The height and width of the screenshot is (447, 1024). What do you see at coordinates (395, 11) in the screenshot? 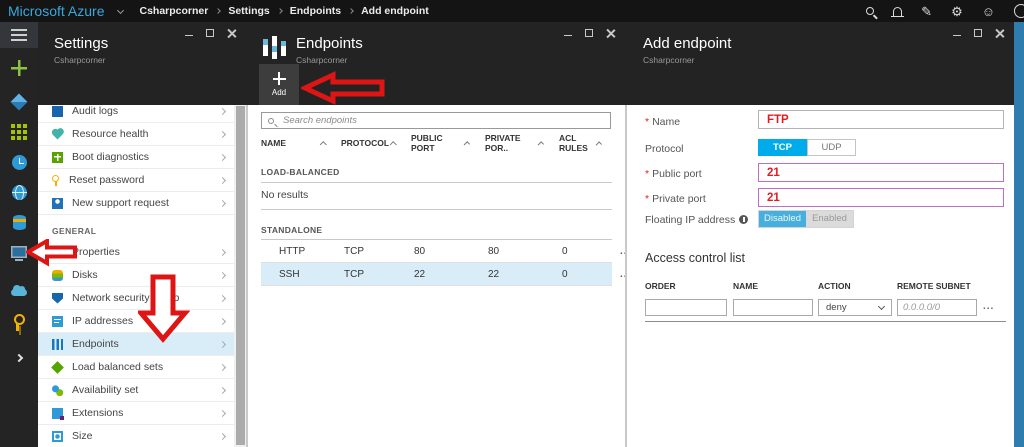
I see `breadcrumb-add-endpoint: Add endpoint` at bounding box center [395, 11].